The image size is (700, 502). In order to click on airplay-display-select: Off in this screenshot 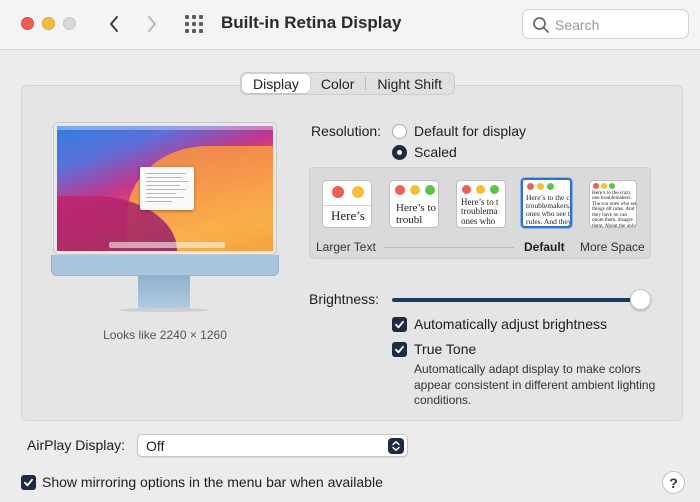, I will do `click(272, 445)`.